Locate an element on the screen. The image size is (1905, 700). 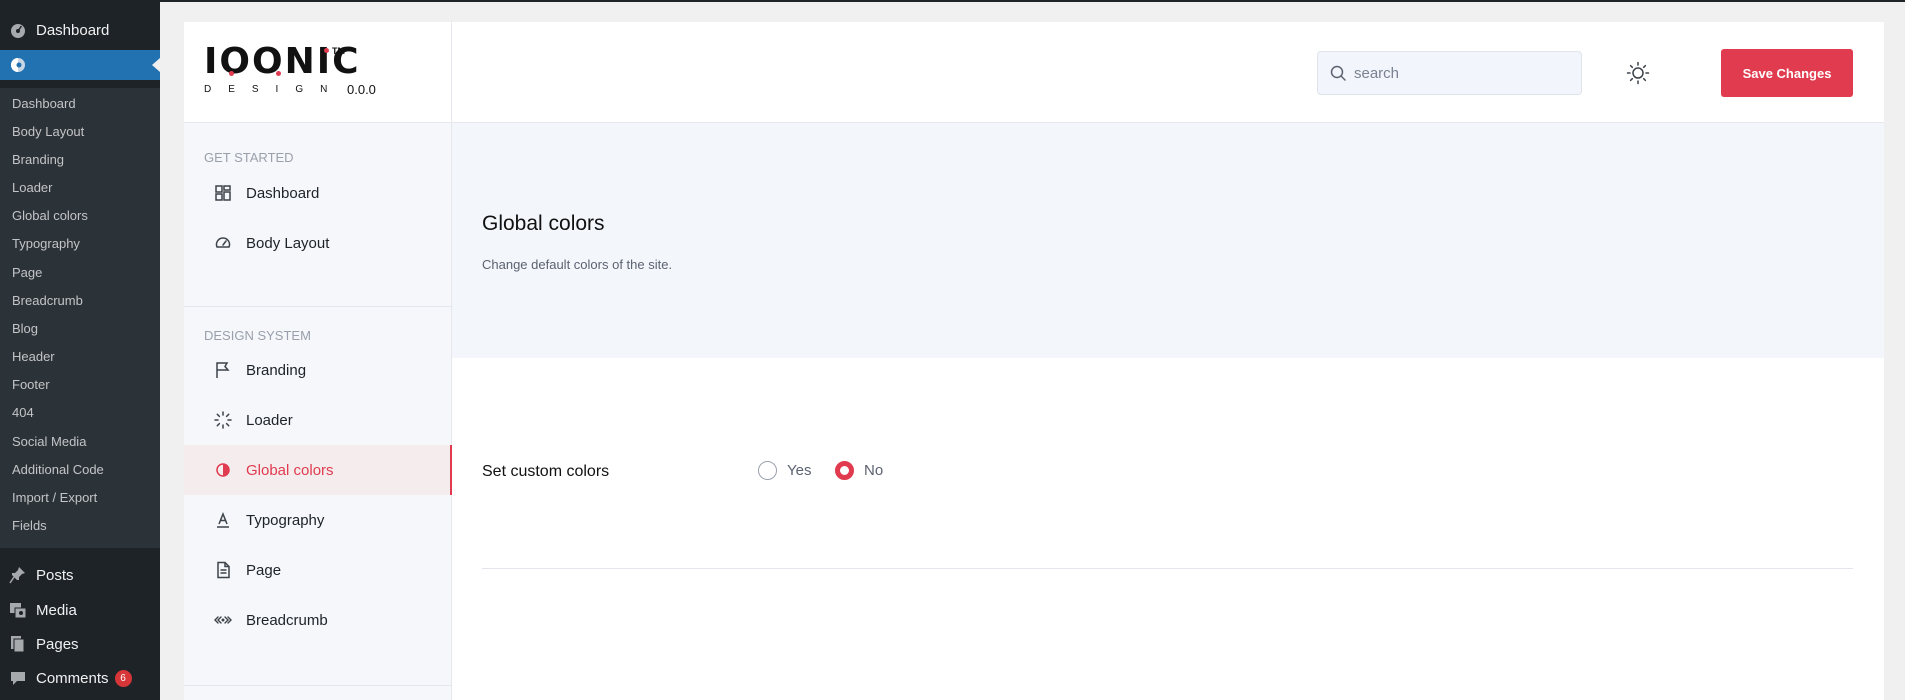
wp-submenu-item-breadcrumb: Breadcrumb is located at coordinates (47, 300).